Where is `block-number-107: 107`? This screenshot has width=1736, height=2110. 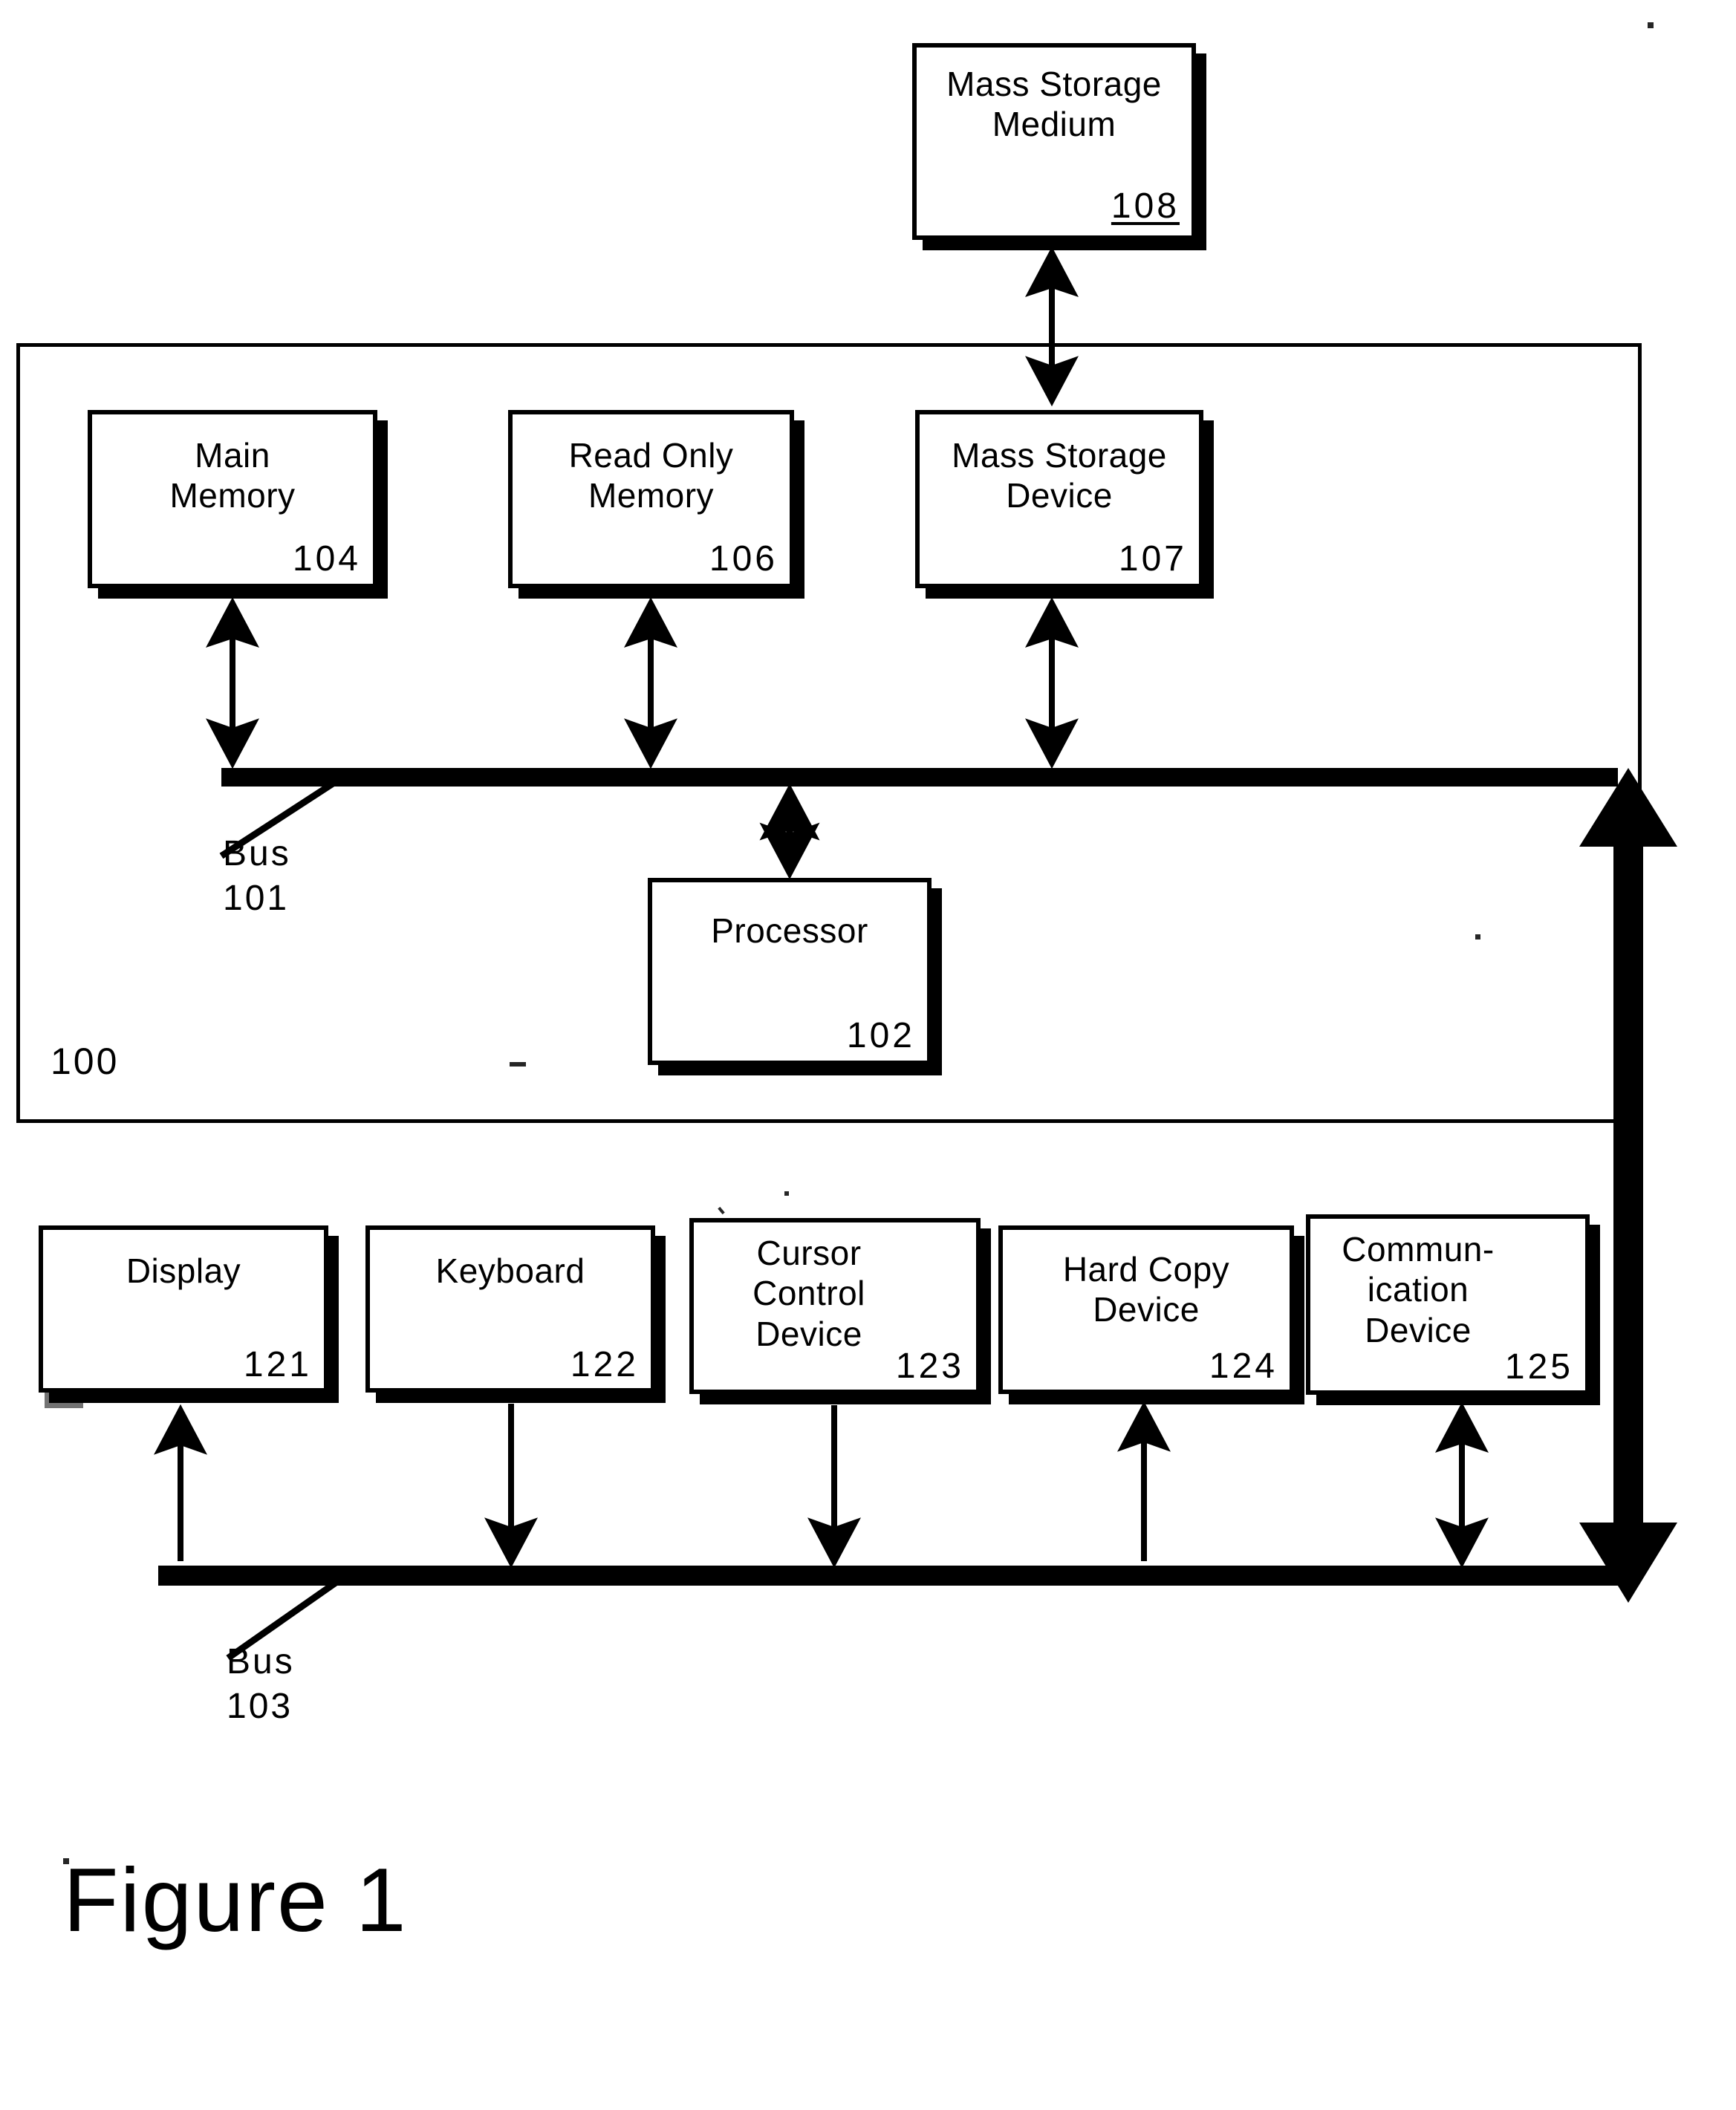 block-number-107: 107 is located at coordinates (1152, 559).